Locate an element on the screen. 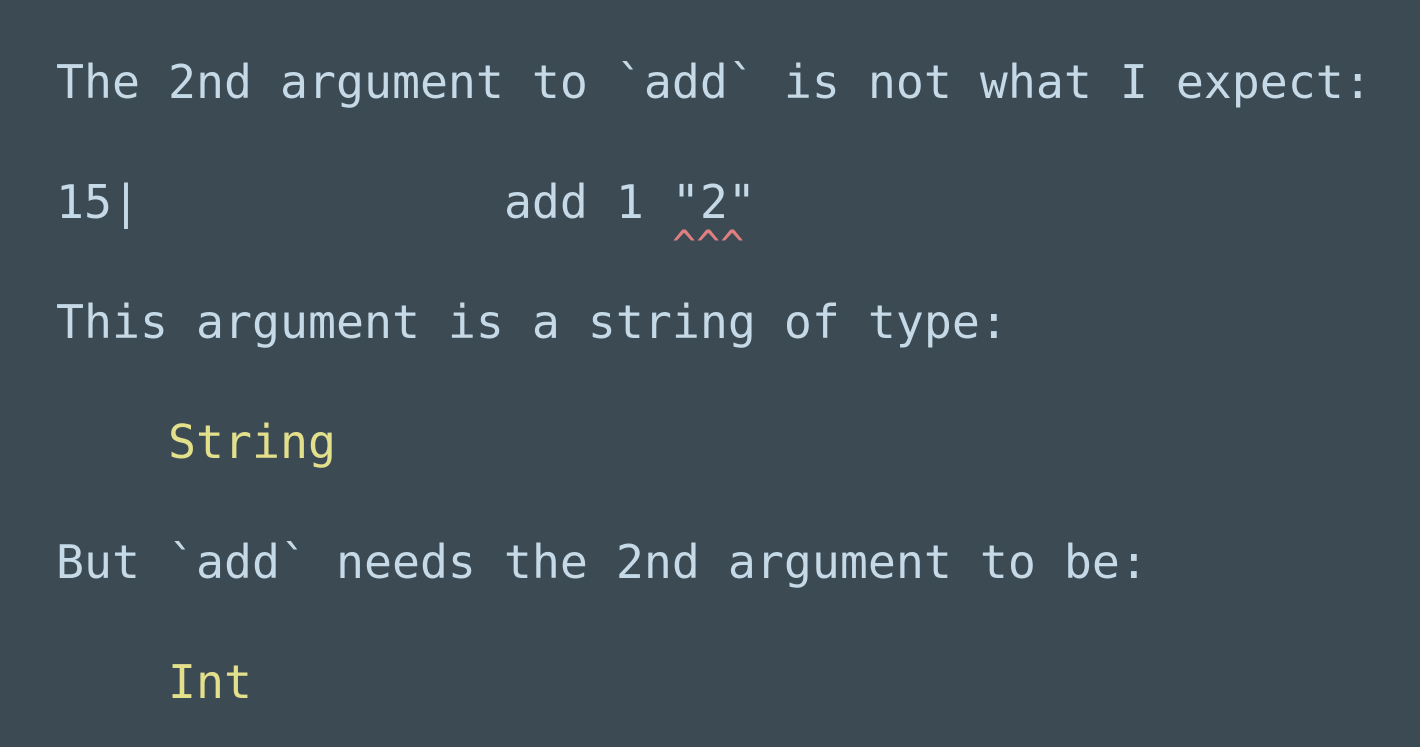  actual-type-description: This argument is a string of type: is located at coordinates (532, 322).